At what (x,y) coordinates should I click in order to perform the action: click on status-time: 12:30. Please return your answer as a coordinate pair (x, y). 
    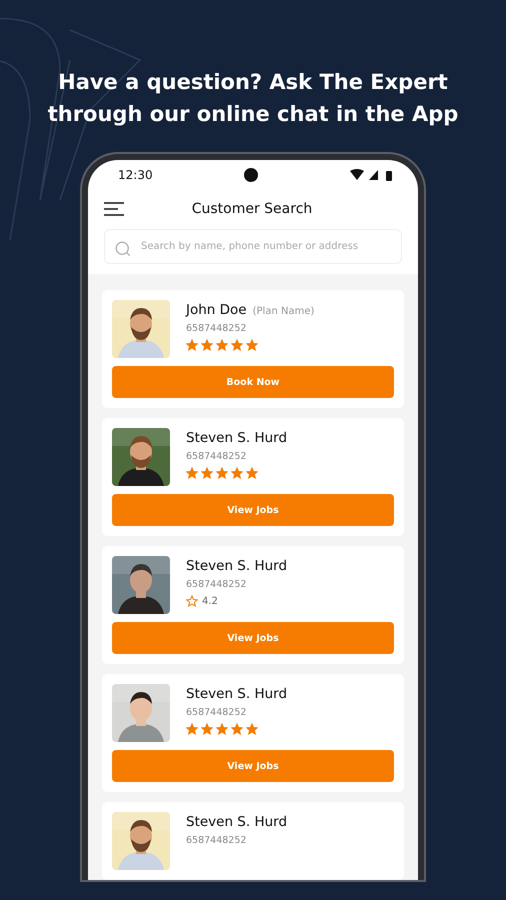
    Looking at the image, I should click on (135, 175).